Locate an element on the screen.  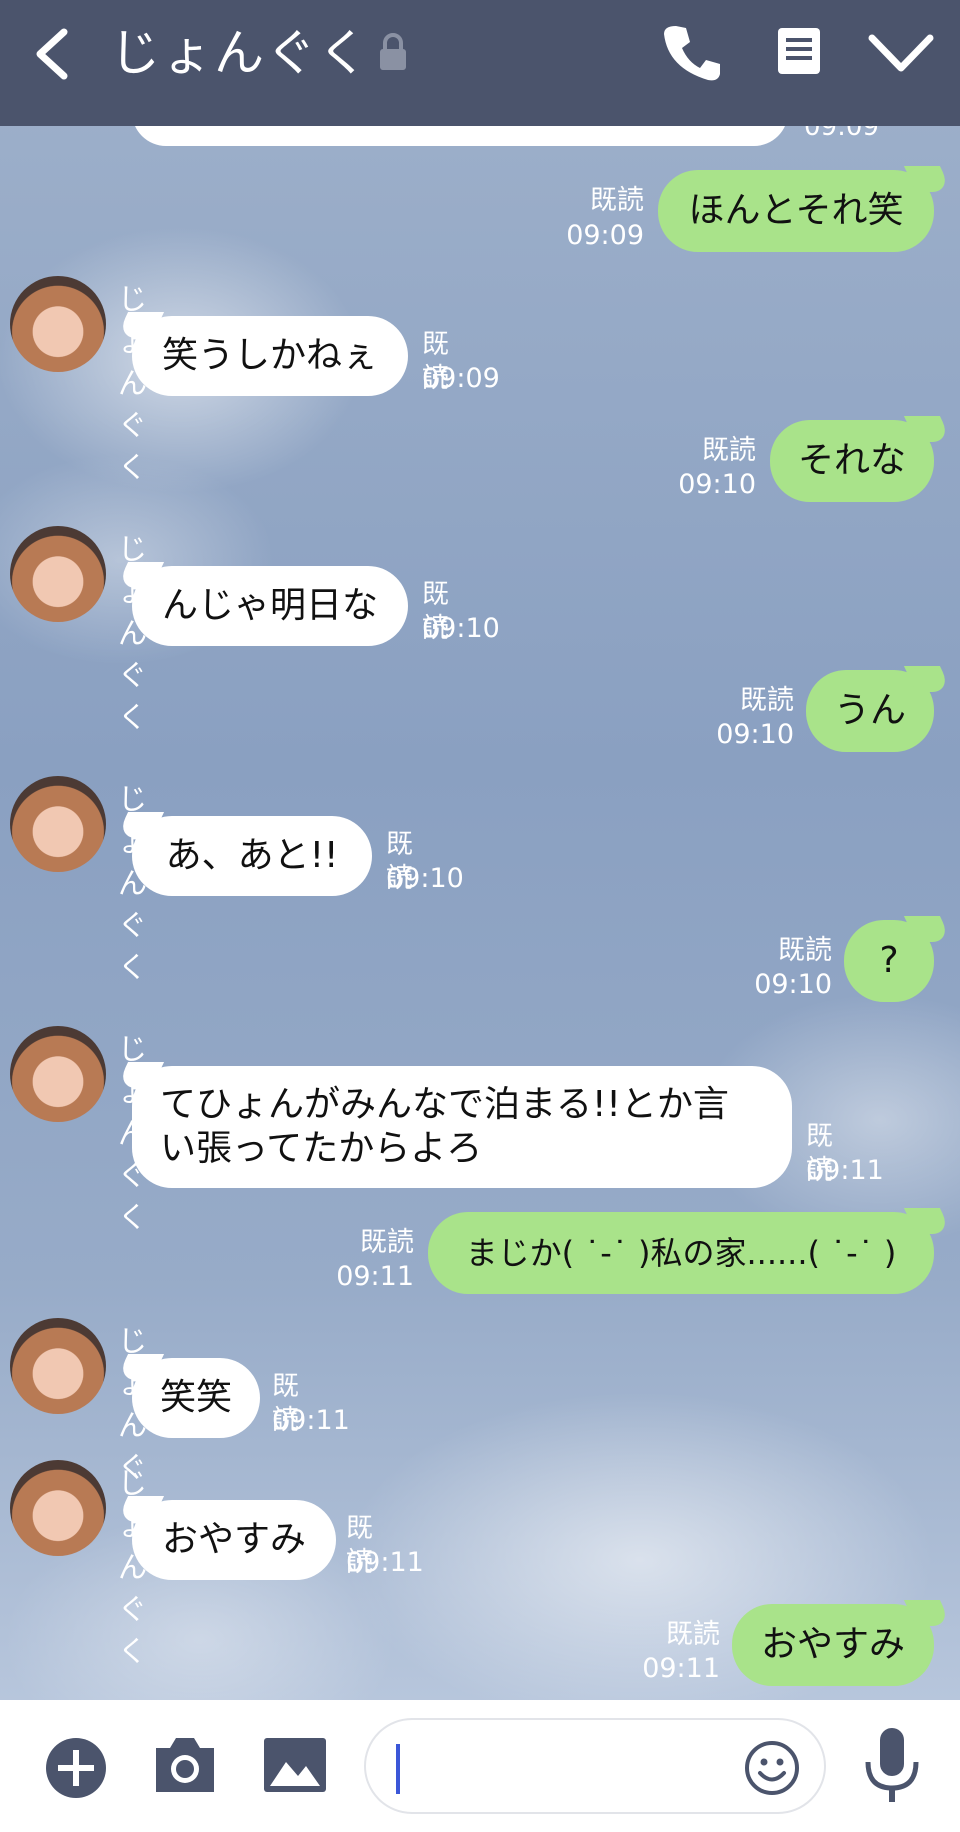
text-caret is located at coordinates (398, 1769).